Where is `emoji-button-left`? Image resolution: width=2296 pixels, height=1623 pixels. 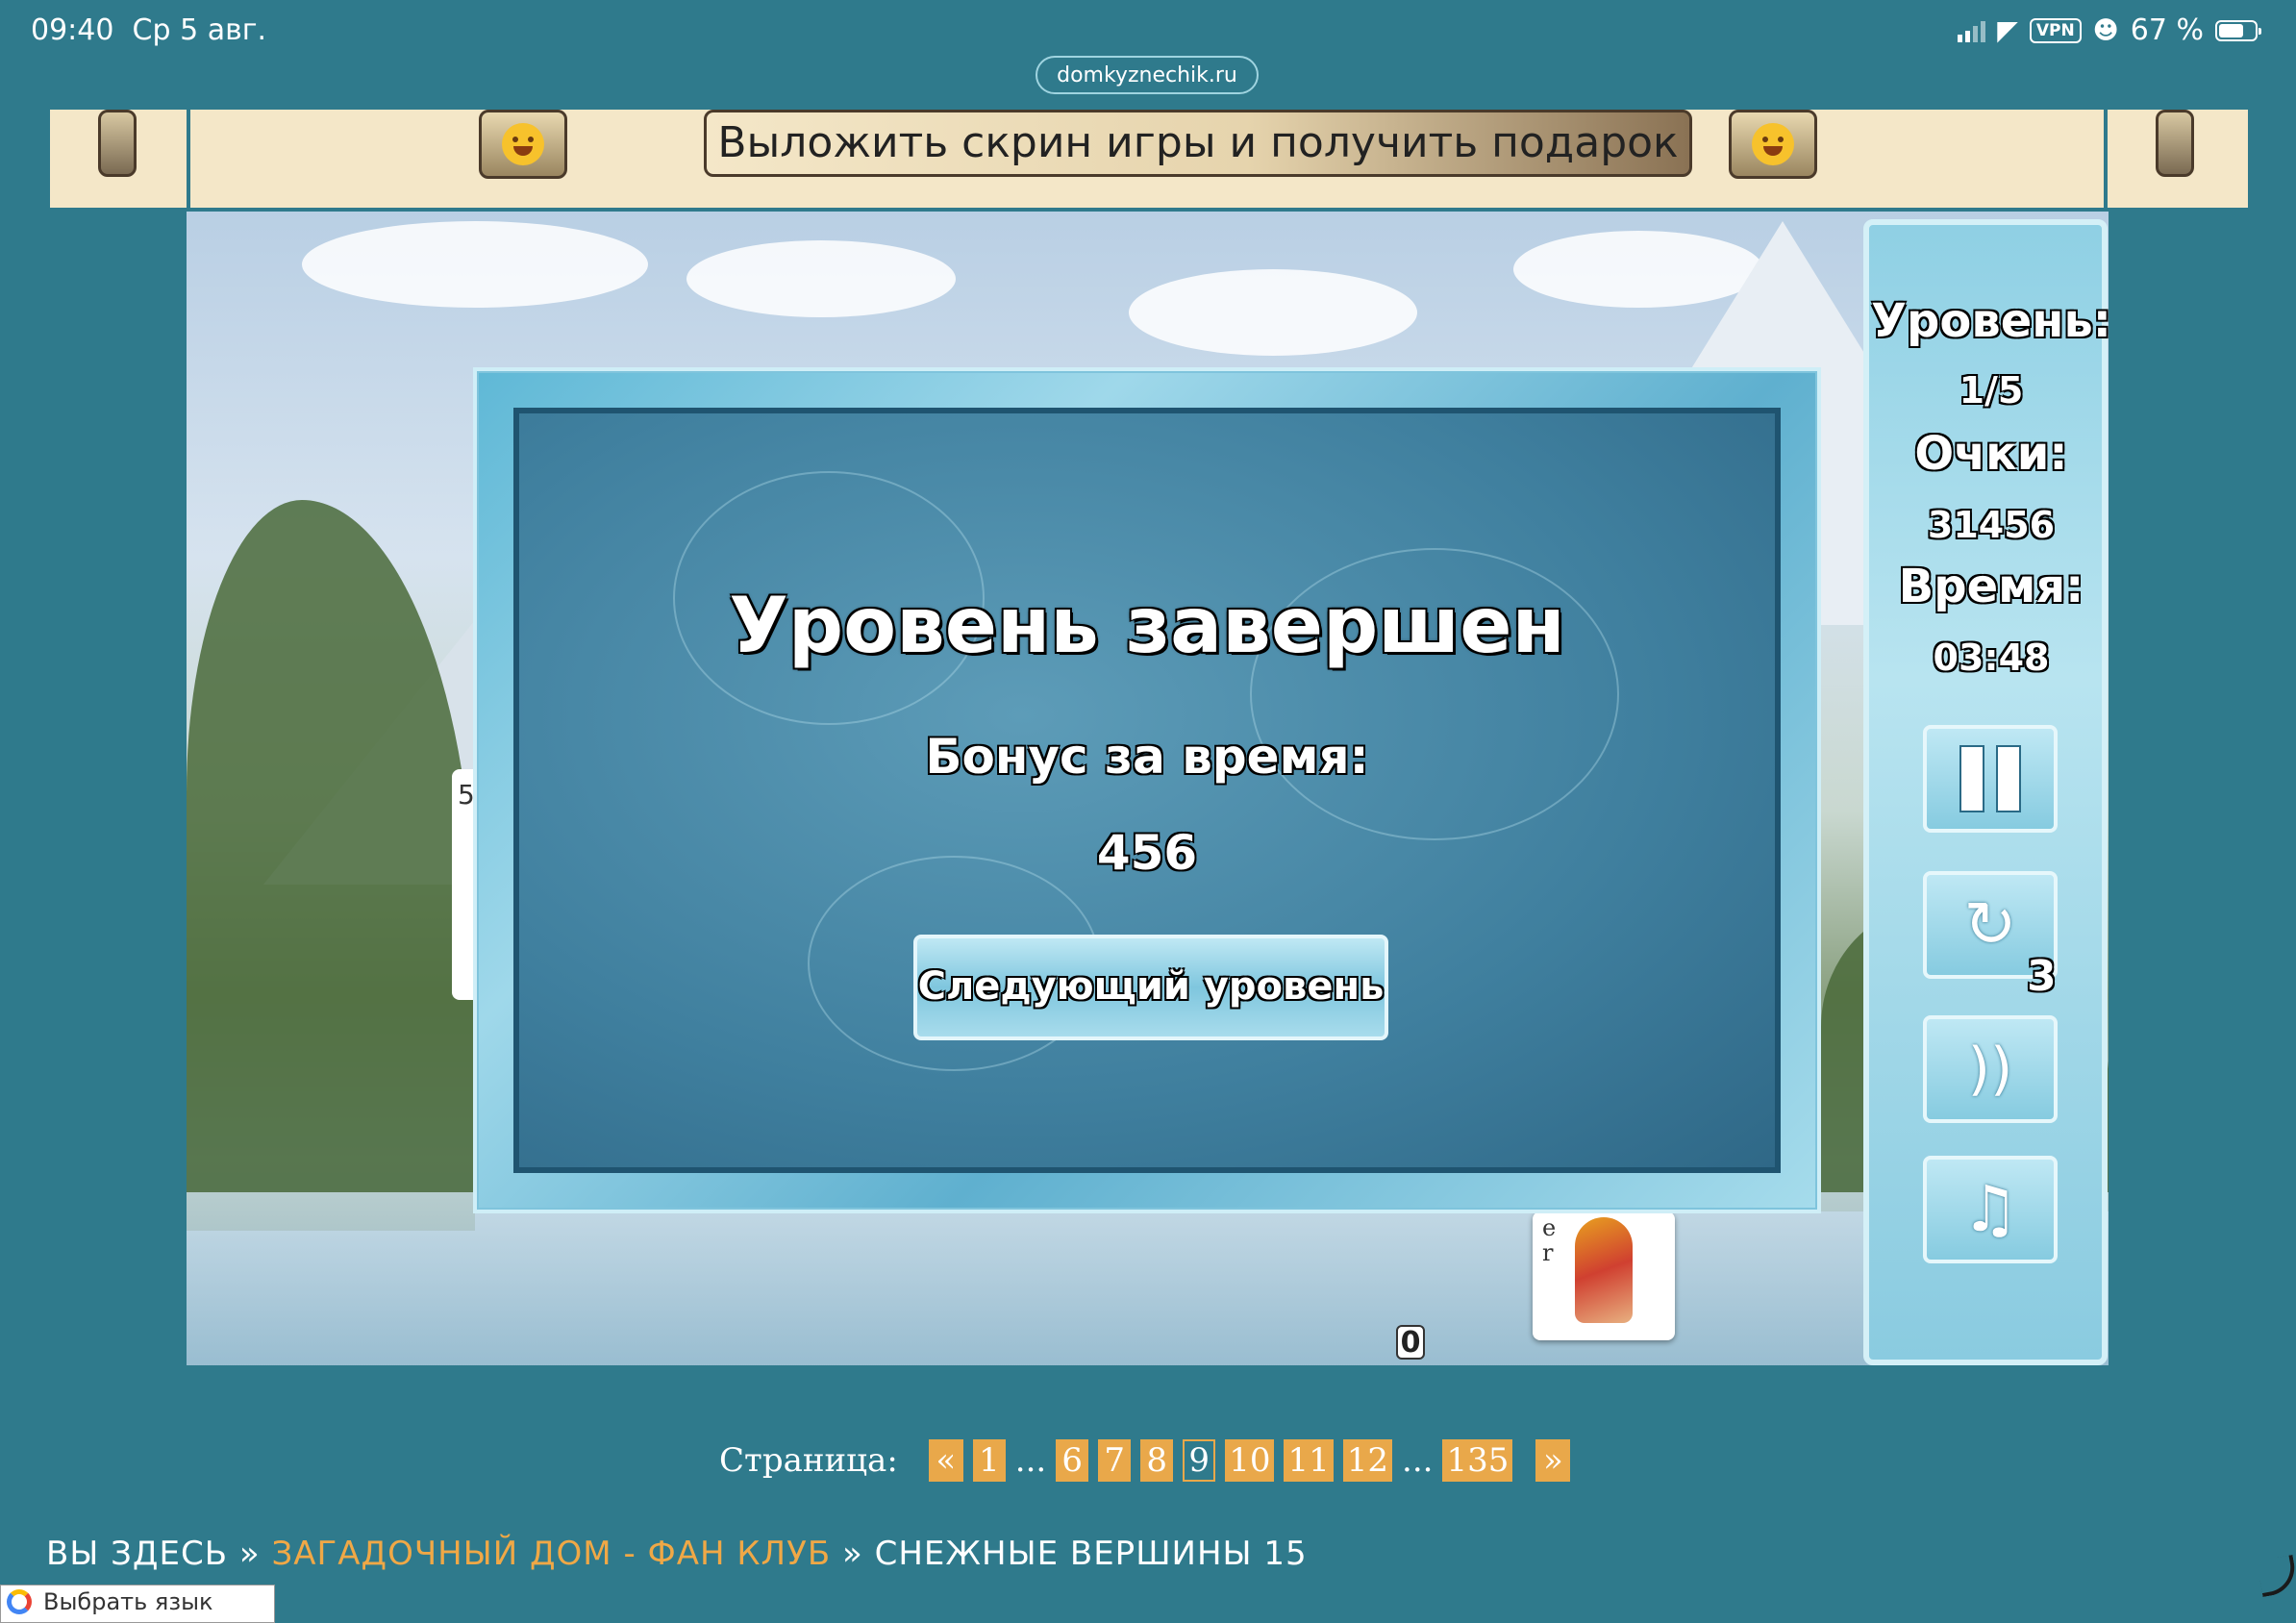
emoji-button-left is located at coordinates (523, 144).